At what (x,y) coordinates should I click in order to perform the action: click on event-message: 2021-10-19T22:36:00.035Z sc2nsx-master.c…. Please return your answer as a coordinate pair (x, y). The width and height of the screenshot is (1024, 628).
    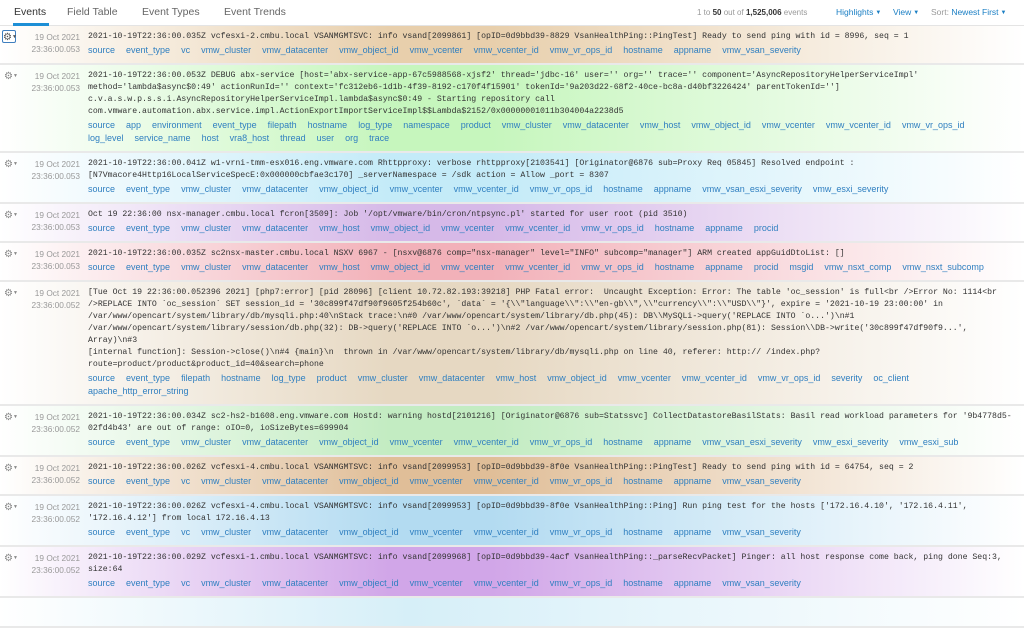
    Looking at the image, I should click on (552, 254).